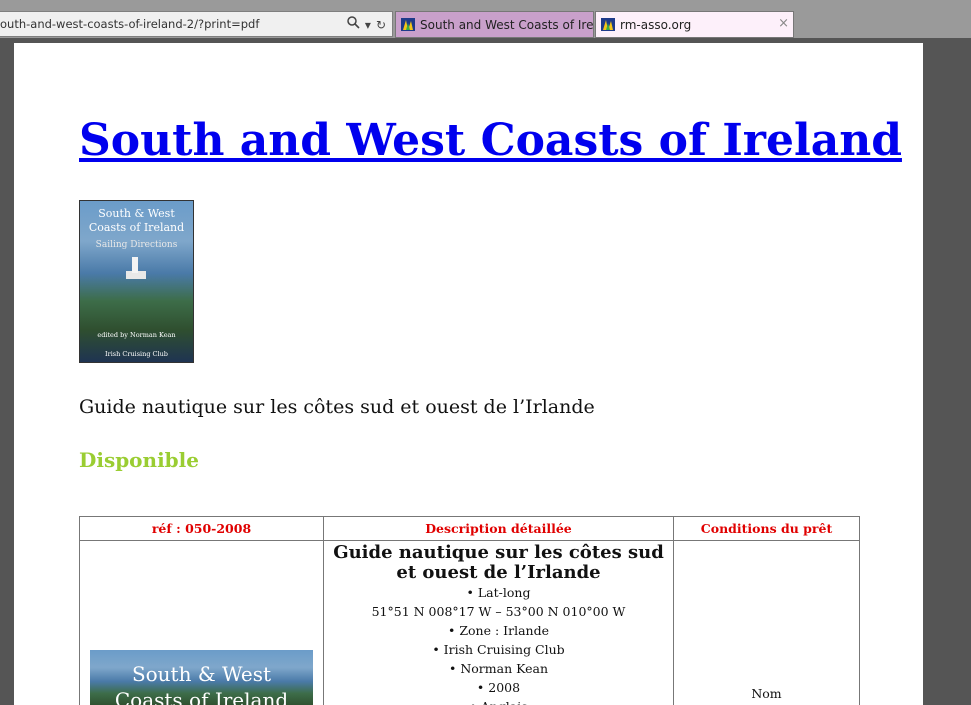 Image resolution: width=971 pixels, height=705 pixels. What do you see at coordinates (498, 630) in the screenshot?
I see `desc-zone: • Zone : Irlande` at bounding box center [498, 630].